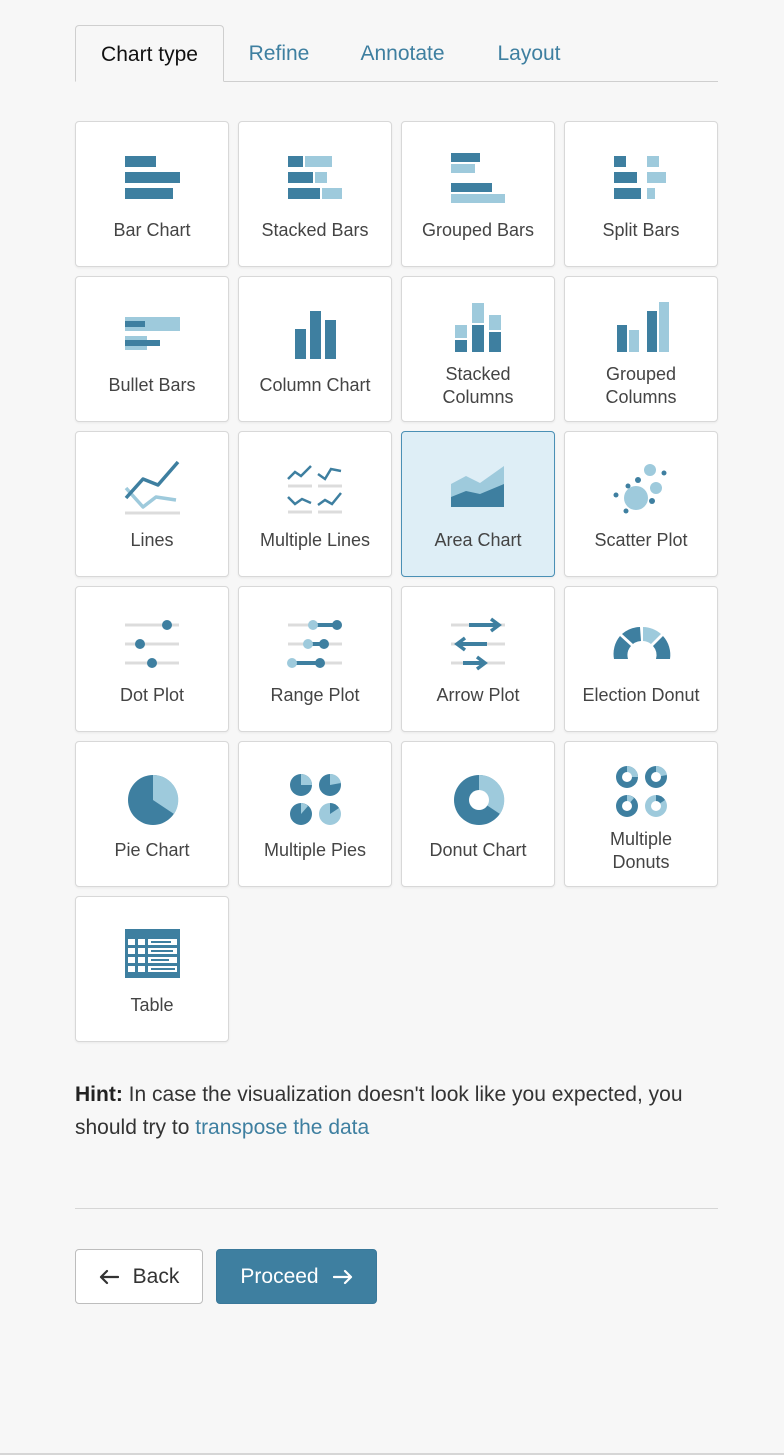 The height and width of the screenshot is (1455, 784). Describe the element at coordinates (479, 180) in the screenshot. I see `grouped-bars-icon` at that location.